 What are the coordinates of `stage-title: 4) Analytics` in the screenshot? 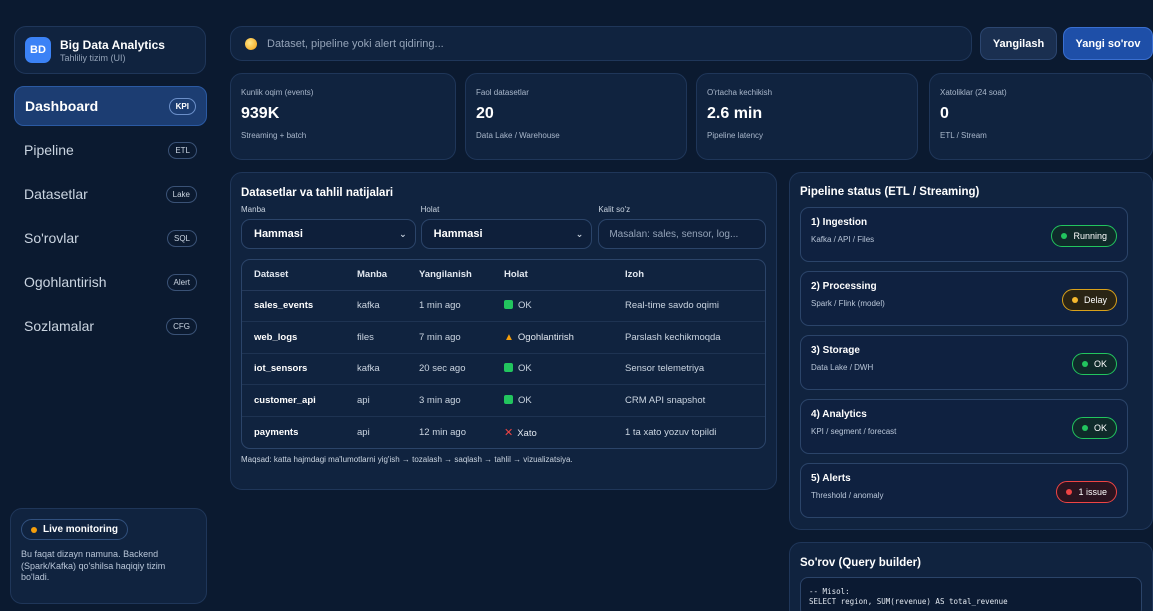 It's located at (839, 414).